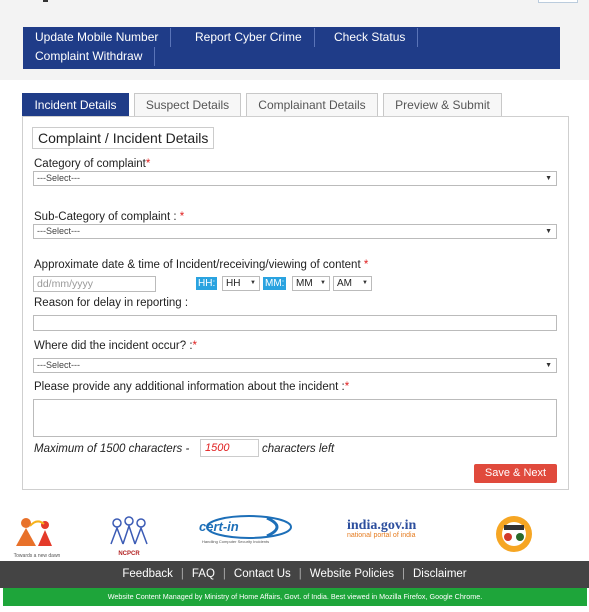 Image resolution: width=589 pixels, height=612 pixels. I want to click on footer-disclaimer-link: Disclaimer, so click(440, 574).